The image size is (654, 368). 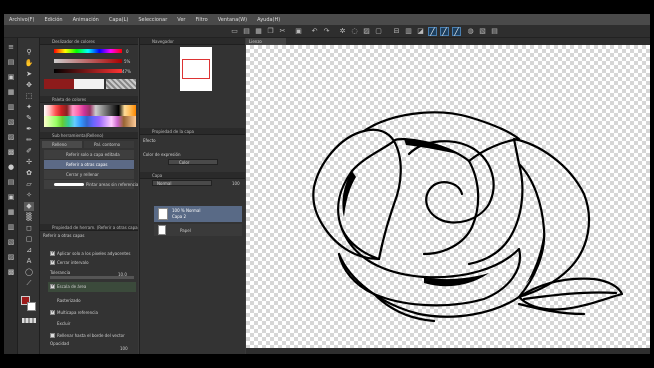 I want to click on timeline-icon: ▥, so click(x=11, y=227).